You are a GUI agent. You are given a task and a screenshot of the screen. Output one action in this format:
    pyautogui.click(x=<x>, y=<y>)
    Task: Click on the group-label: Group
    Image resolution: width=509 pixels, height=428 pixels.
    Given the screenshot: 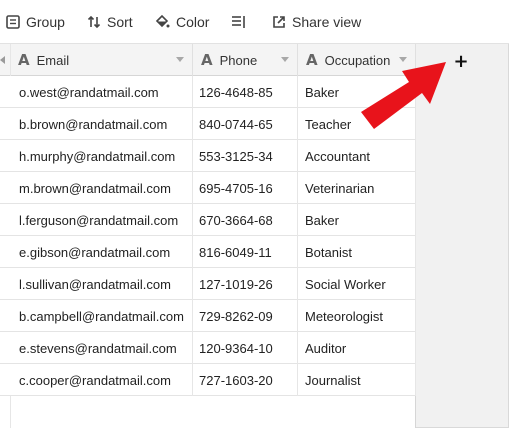 What is the action you would take?
    pyautogui.click(x=45, y=22)
    